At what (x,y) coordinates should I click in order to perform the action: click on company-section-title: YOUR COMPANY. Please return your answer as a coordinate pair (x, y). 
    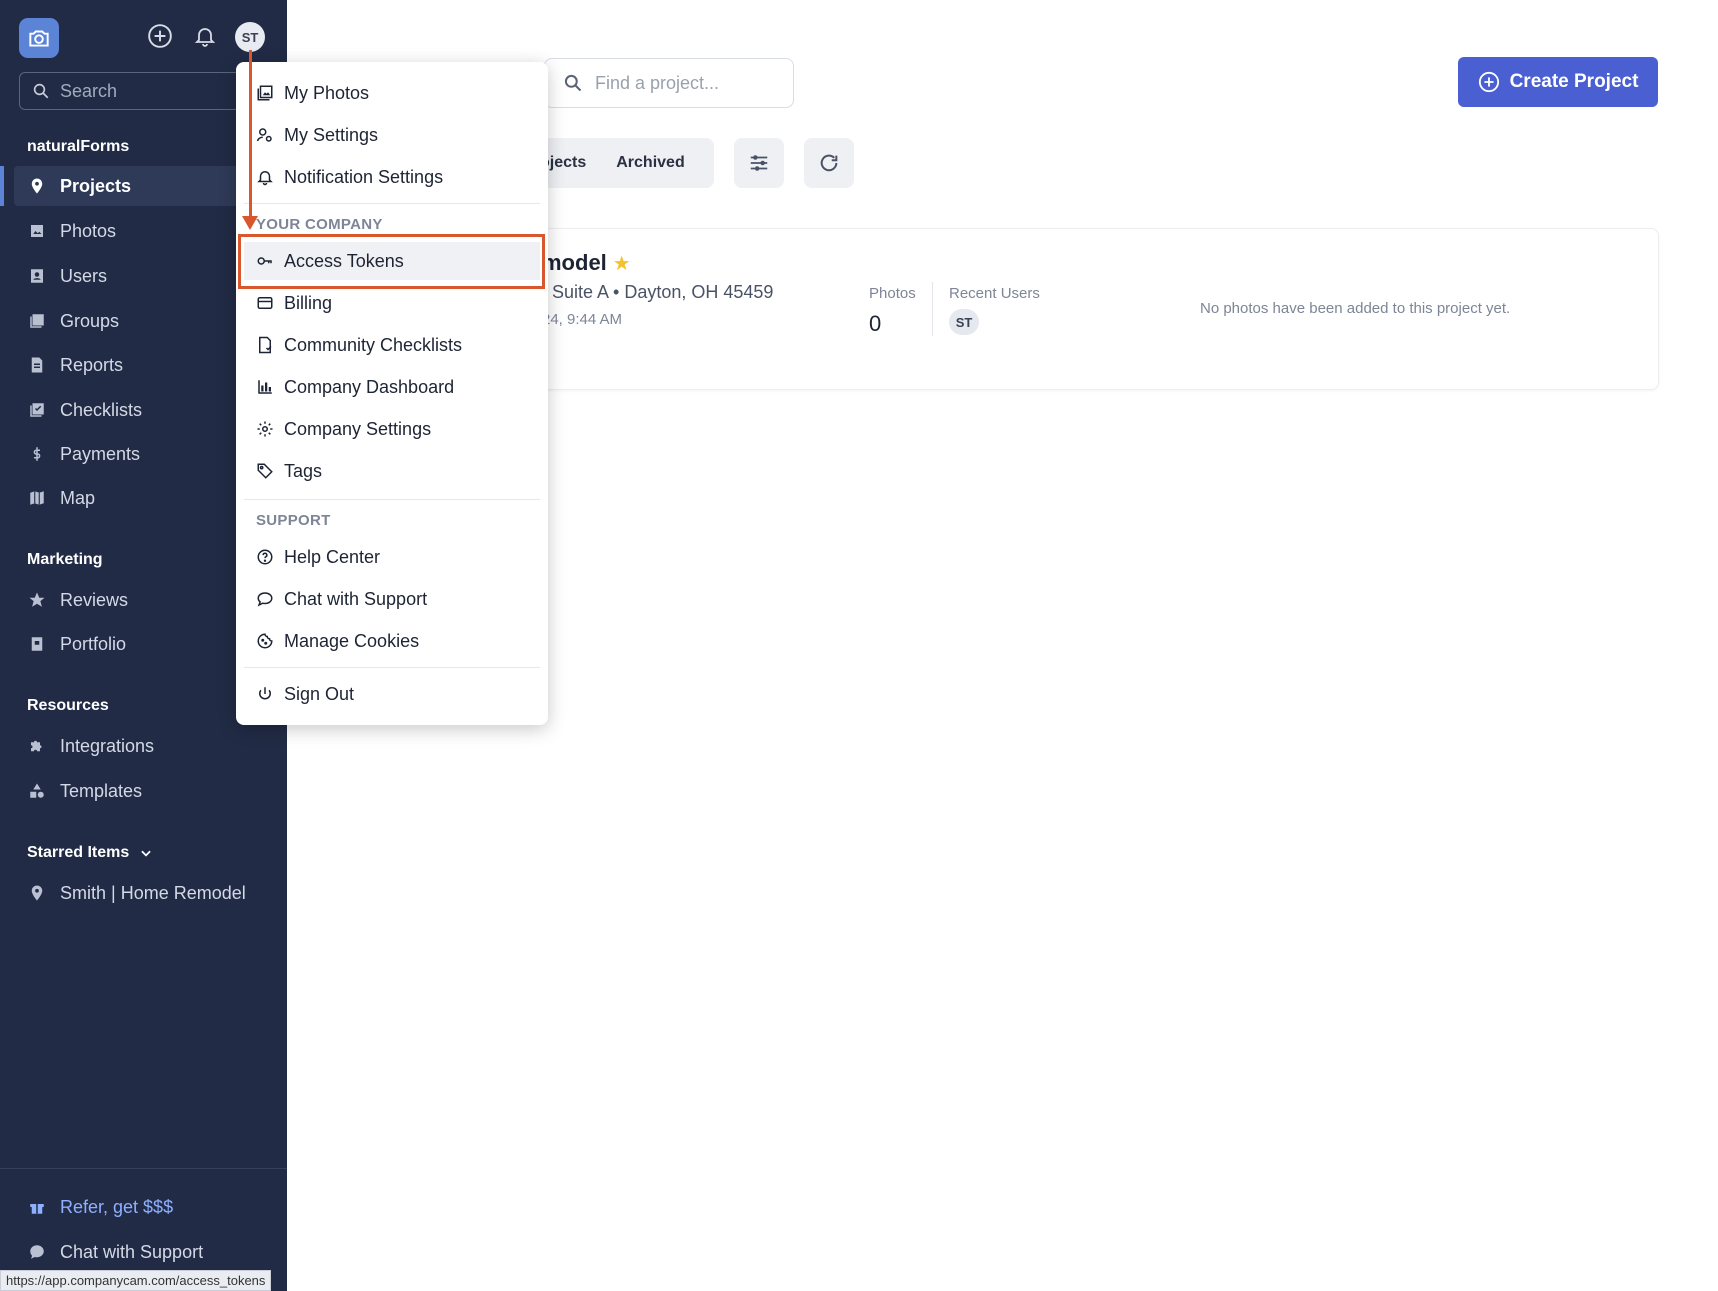
    Looking at the image, I should click on (319, 224).